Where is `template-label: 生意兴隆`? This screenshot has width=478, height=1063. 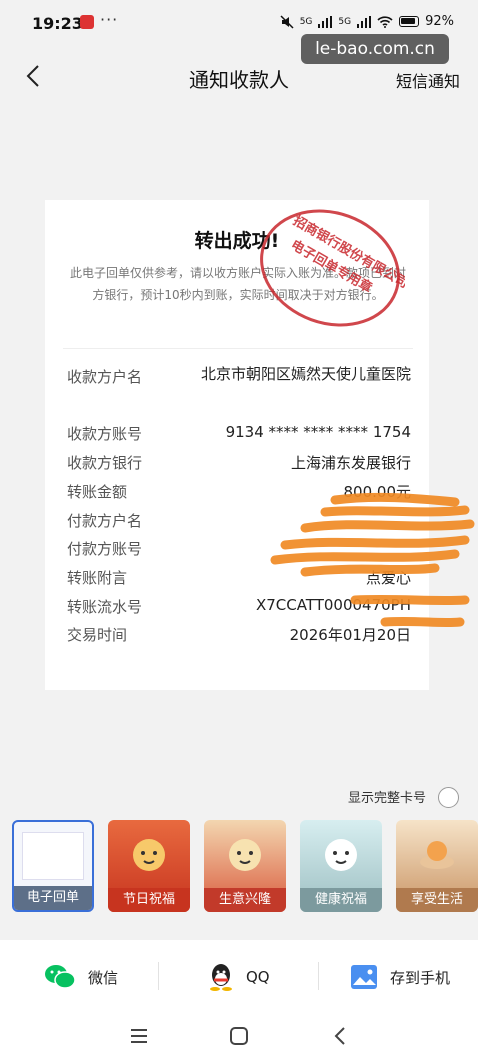 template-label: 生意兴隆 is located at coordinates (245, 900).